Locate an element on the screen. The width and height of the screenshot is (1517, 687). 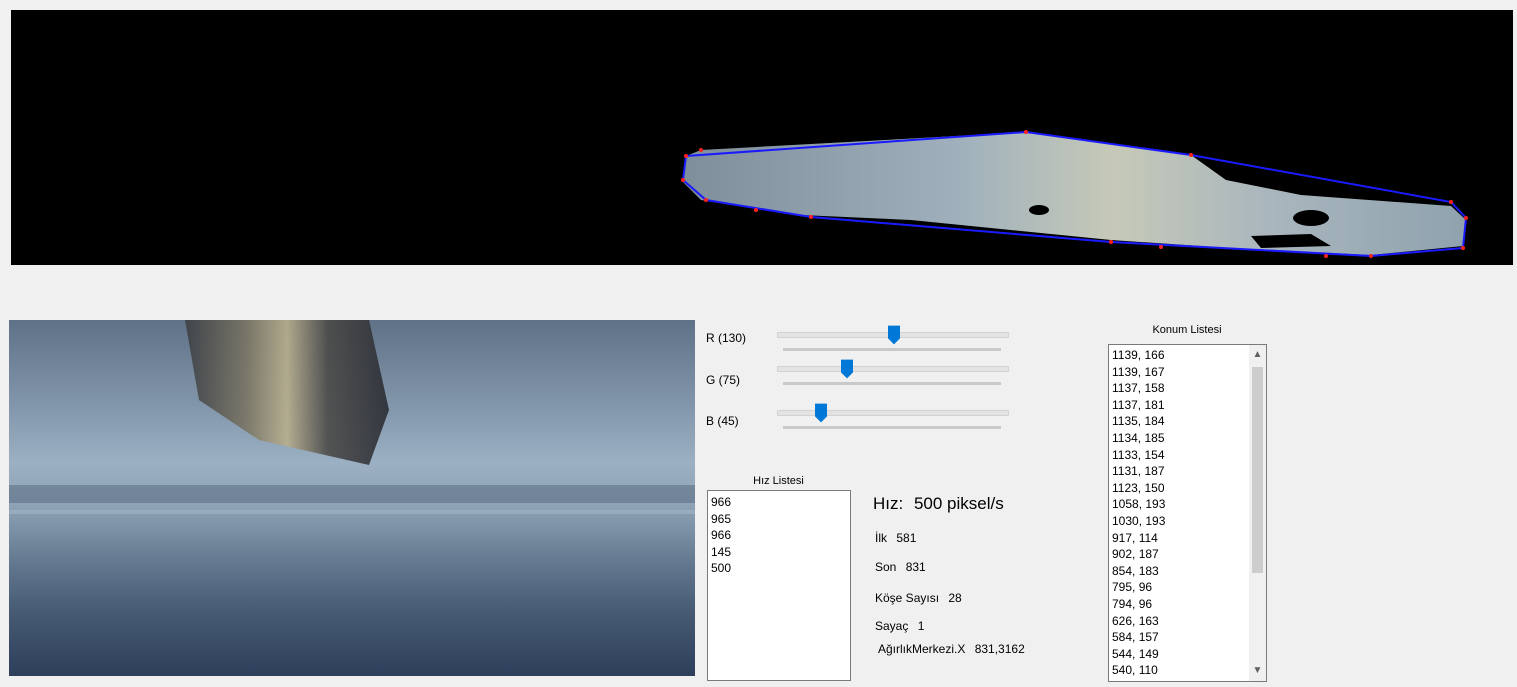
centroid-value: 831,3162 is located at coordinates (999, 649).